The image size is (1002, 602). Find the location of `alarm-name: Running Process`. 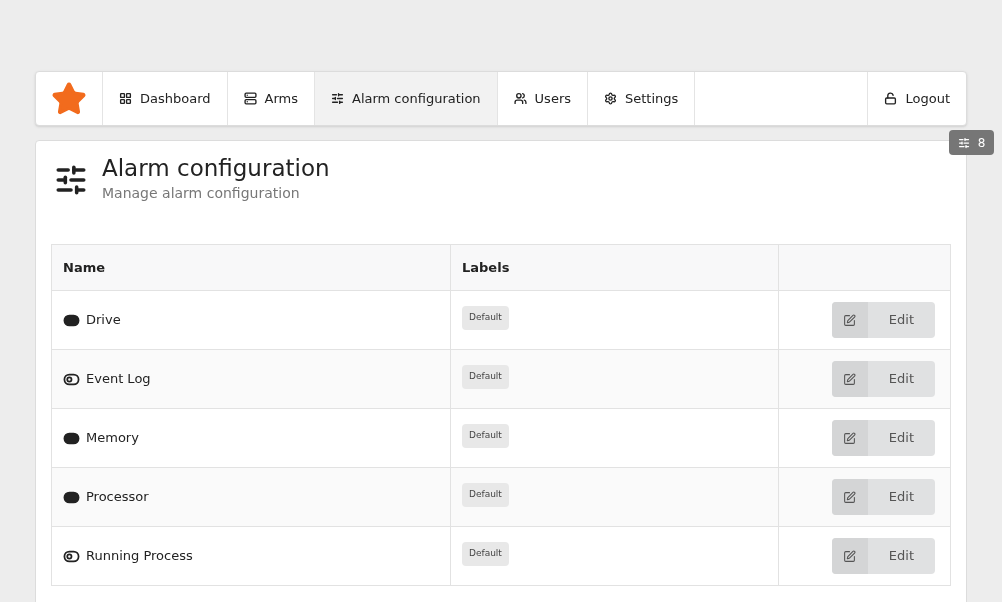

alarm-name: Running Process is located at coordinates (139, 556).